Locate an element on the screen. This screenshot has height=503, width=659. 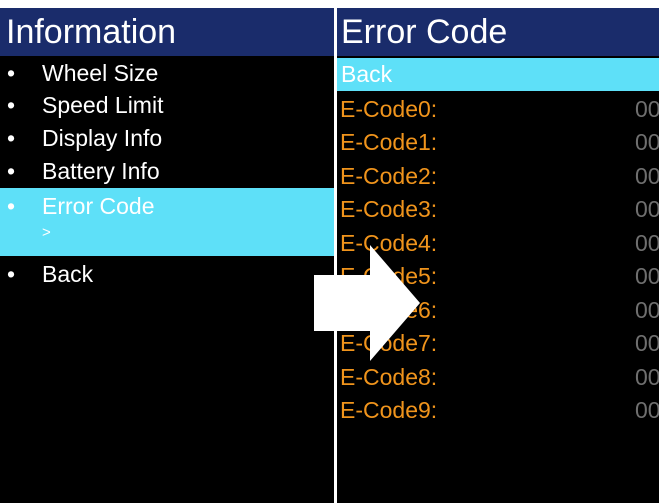
menu-item-label: Speed Limit is located at coordinates (103, 105).